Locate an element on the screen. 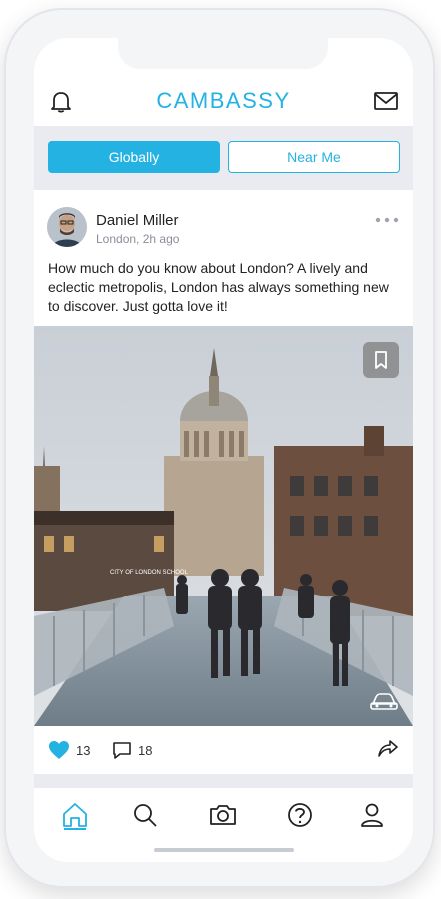  feed-separator is located at coordinates (223, 781).